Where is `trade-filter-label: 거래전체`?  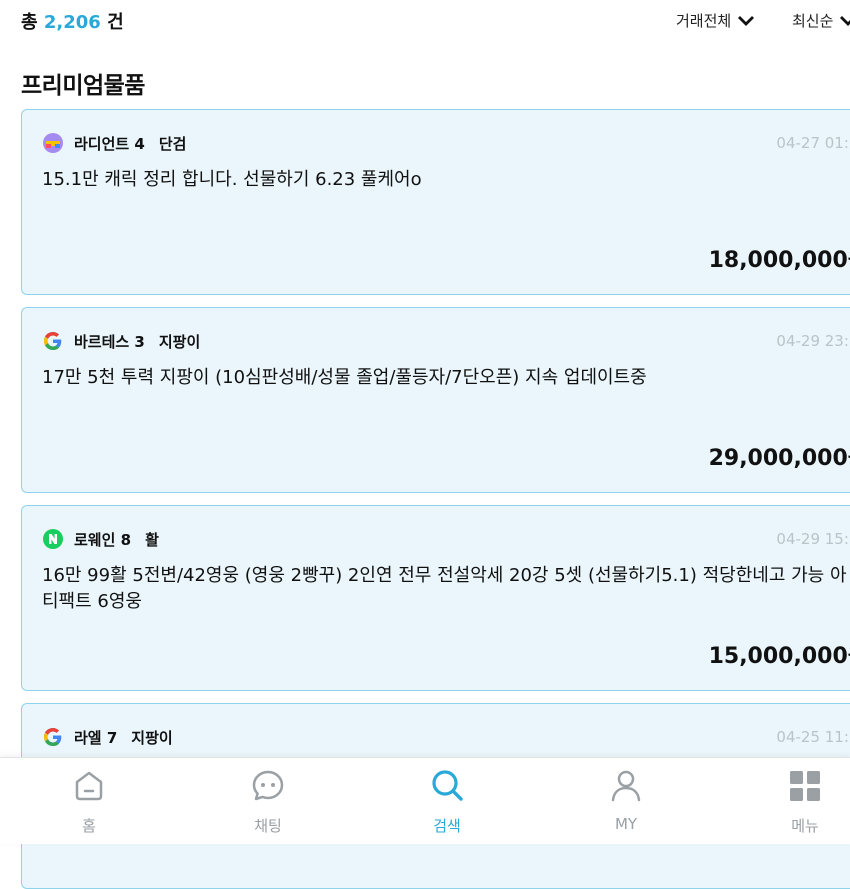
trade-filter-label: 거래전체 is located at coordinates (704, 21).